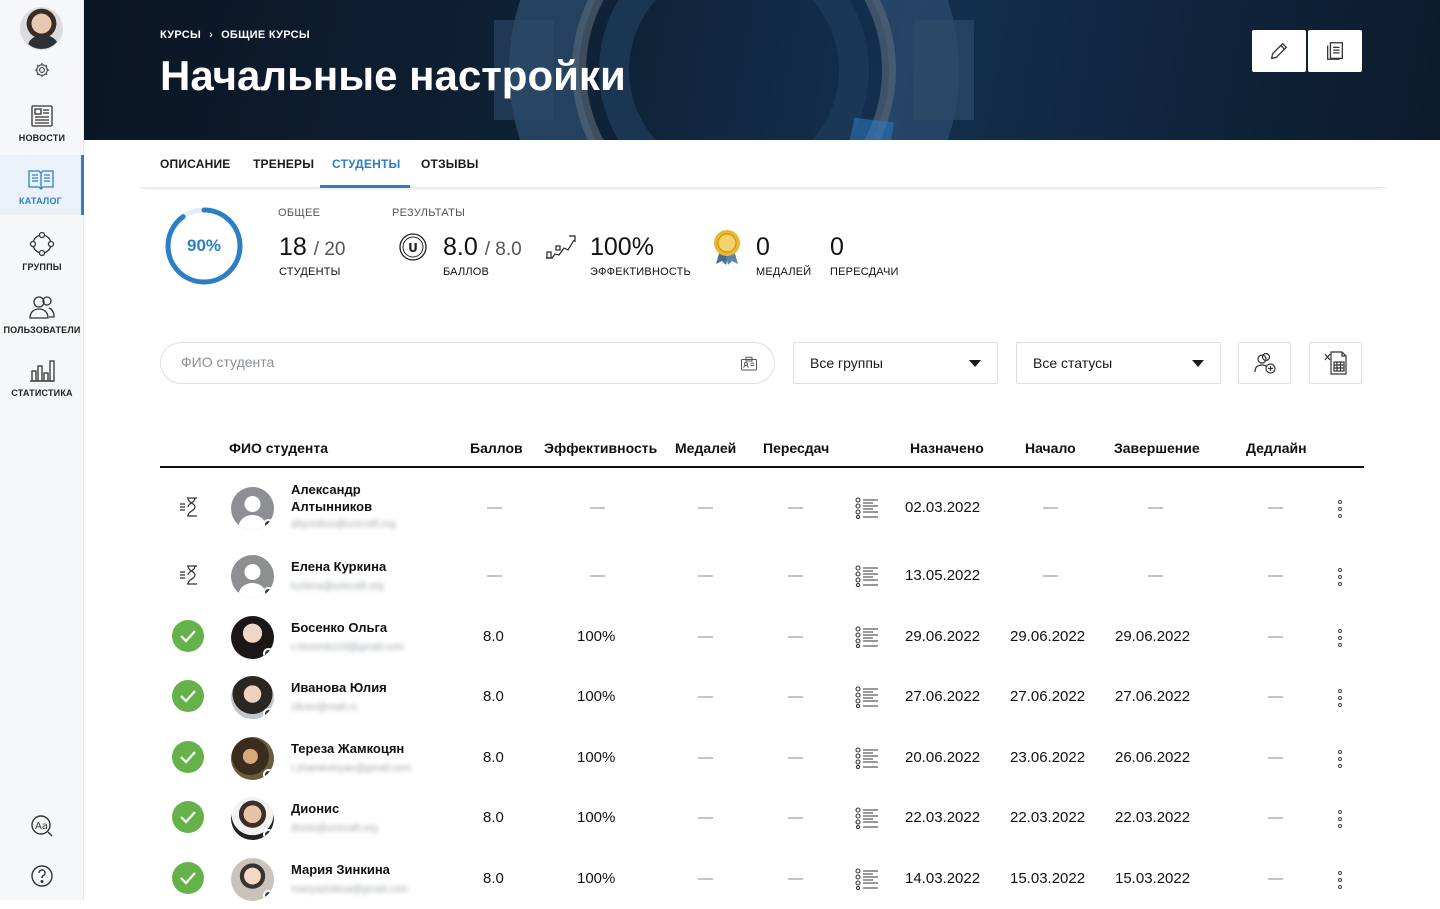 Image resolution: width=1440 pixels, height=909 pixels. I want to click on student-name: Елена Куркина, so click(338, 566).